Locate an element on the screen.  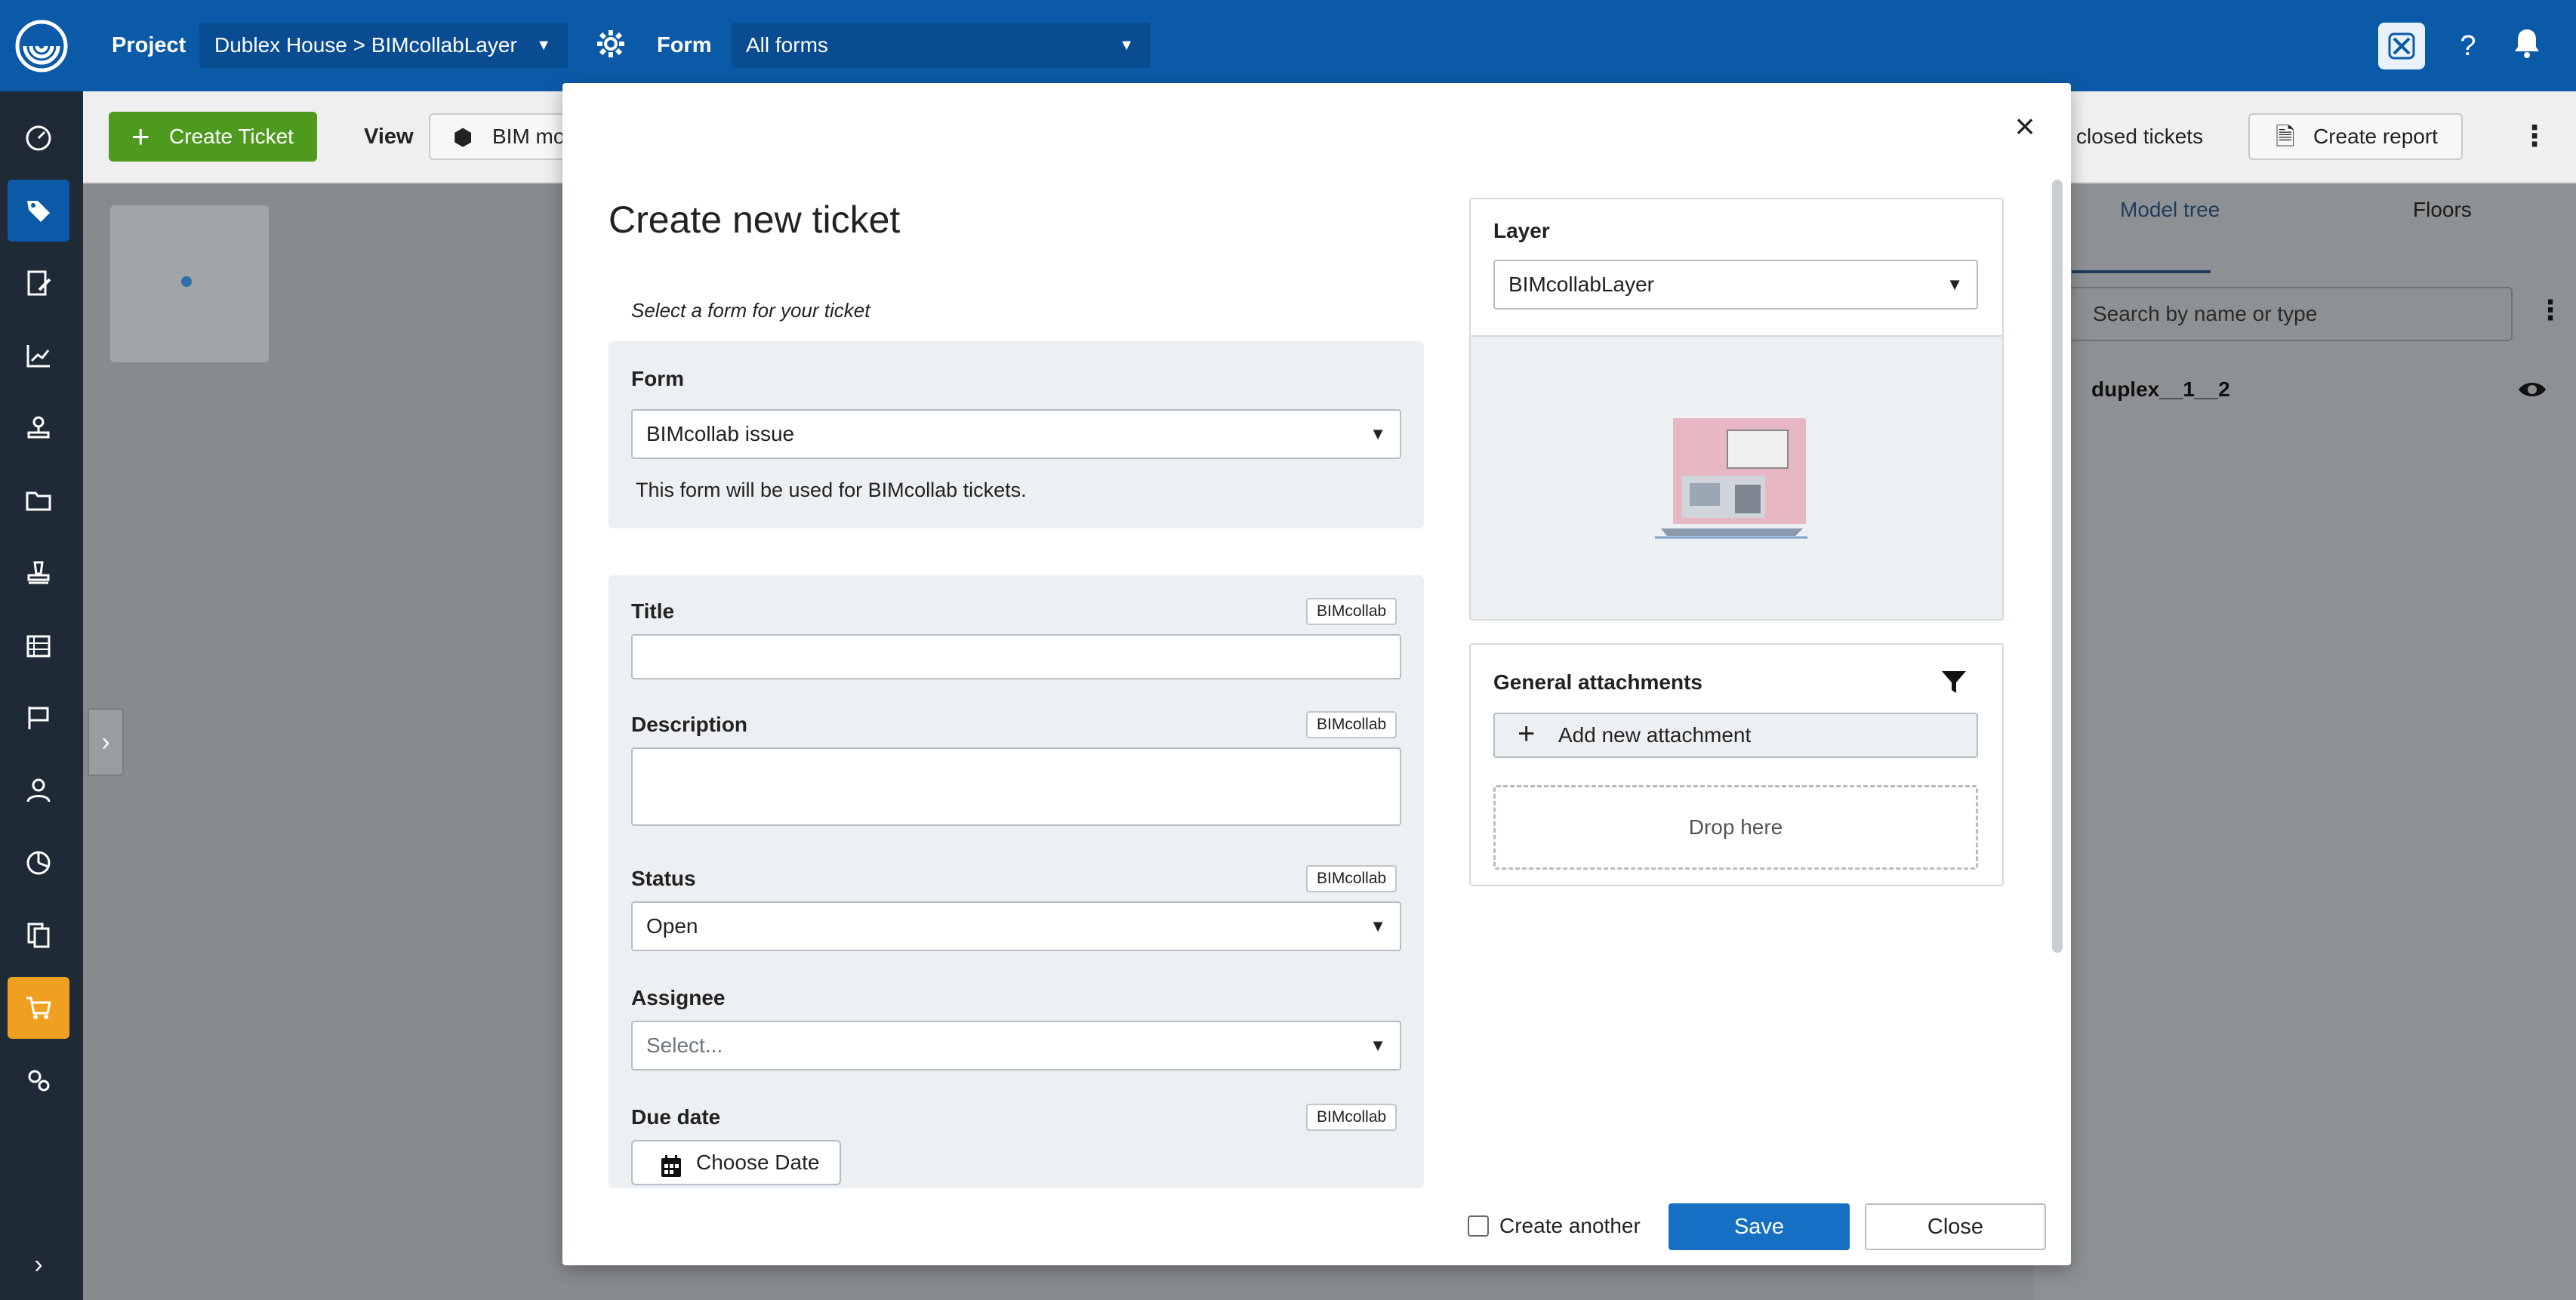
tab-floors: Floors is located at coordinates (2442, 210).